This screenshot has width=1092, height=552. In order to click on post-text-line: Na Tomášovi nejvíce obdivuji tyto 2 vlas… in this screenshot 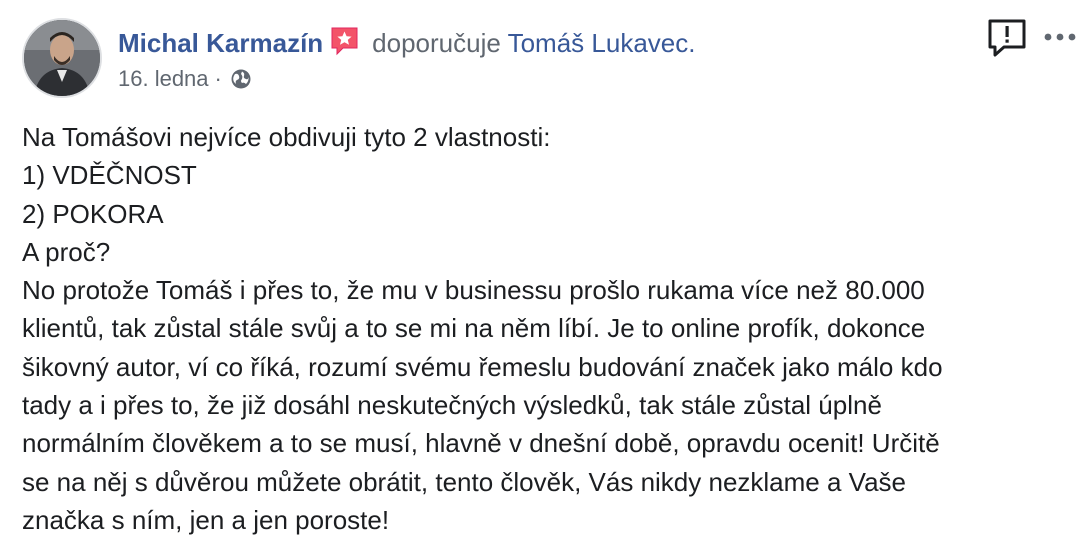, I will do `click(286, 137)`.